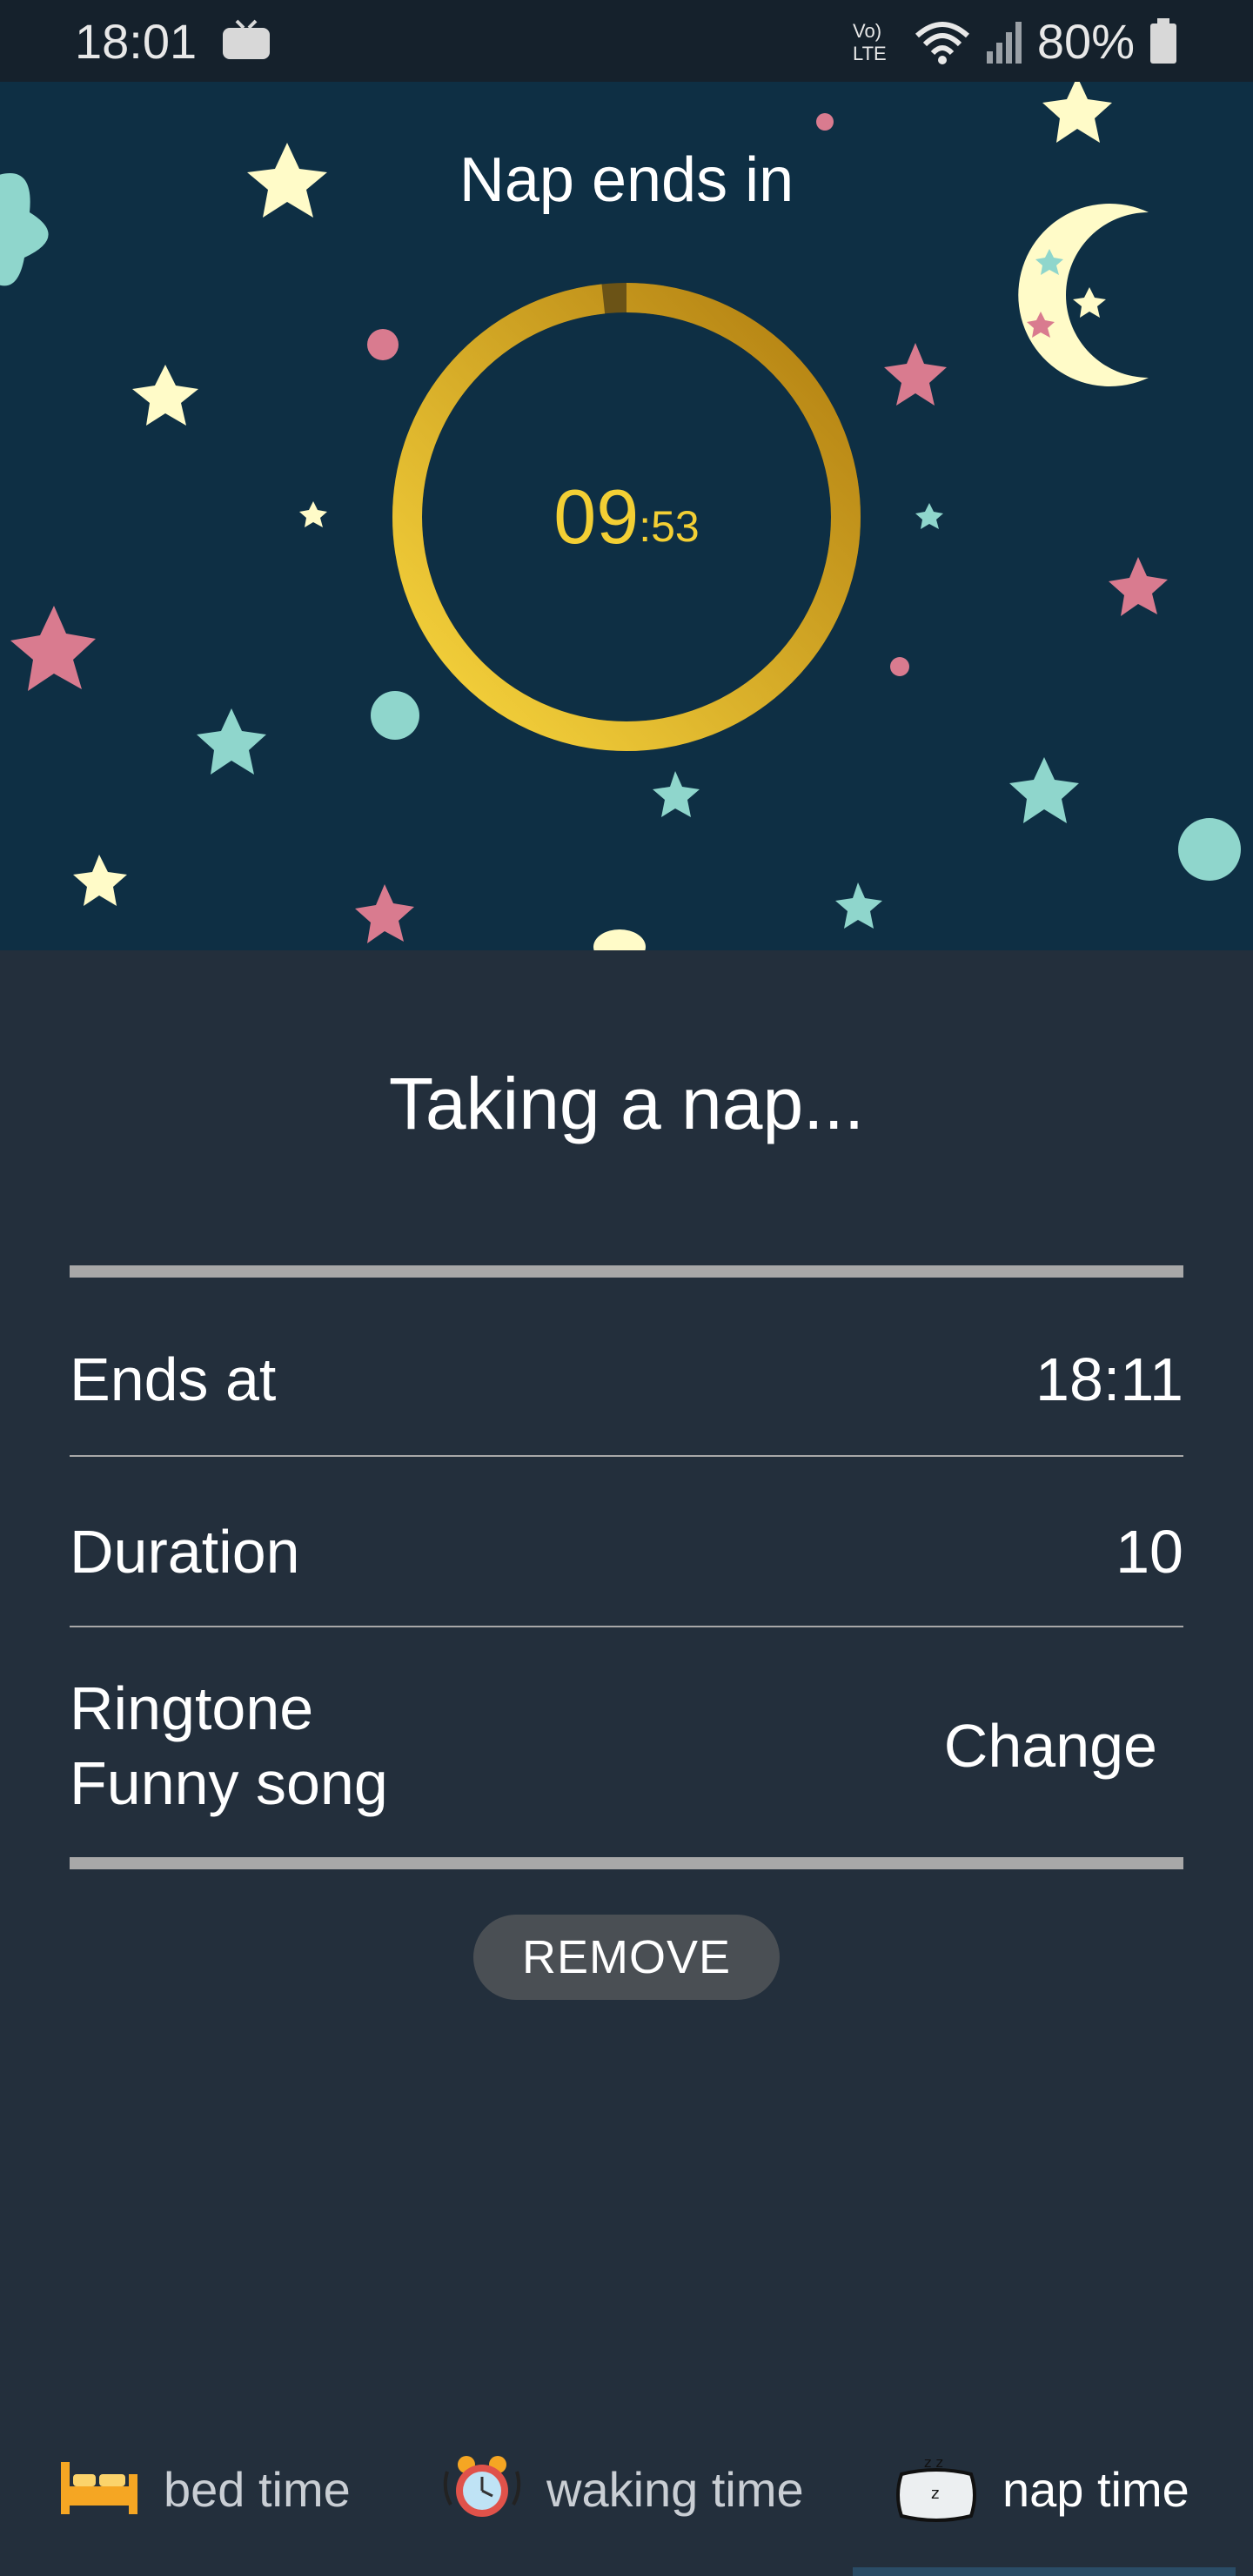  I want to click on section-divider-bottom, so click(626, 1863).